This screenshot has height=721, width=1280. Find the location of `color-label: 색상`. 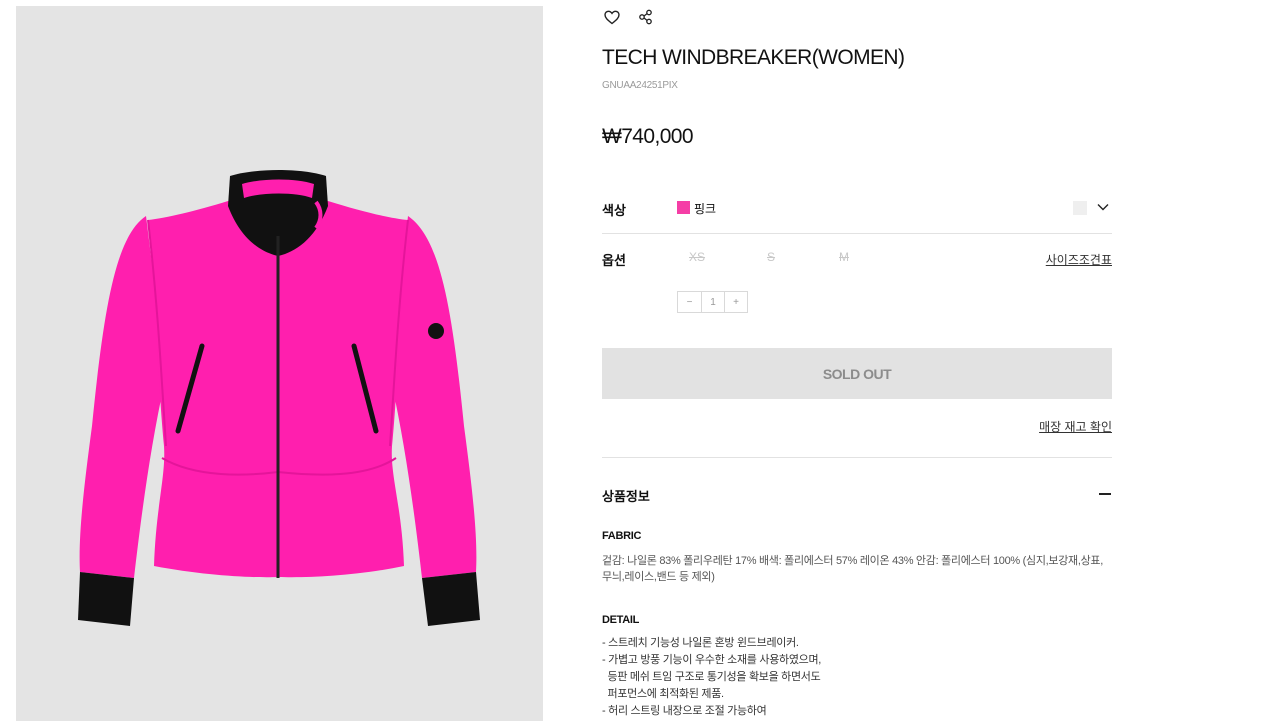

color-label: 색상 is located at coordinates (614, 210).